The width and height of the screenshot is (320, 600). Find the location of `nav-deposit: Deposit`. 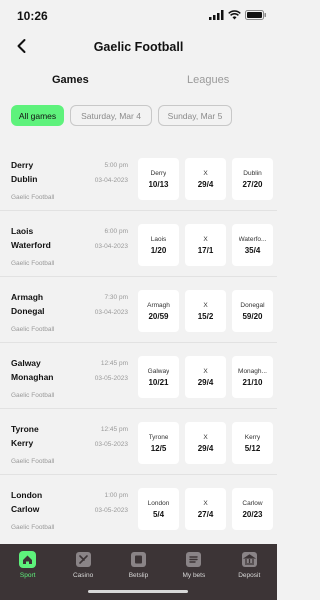

nav-deposit: Deposit is located at coordinates (249, 575).